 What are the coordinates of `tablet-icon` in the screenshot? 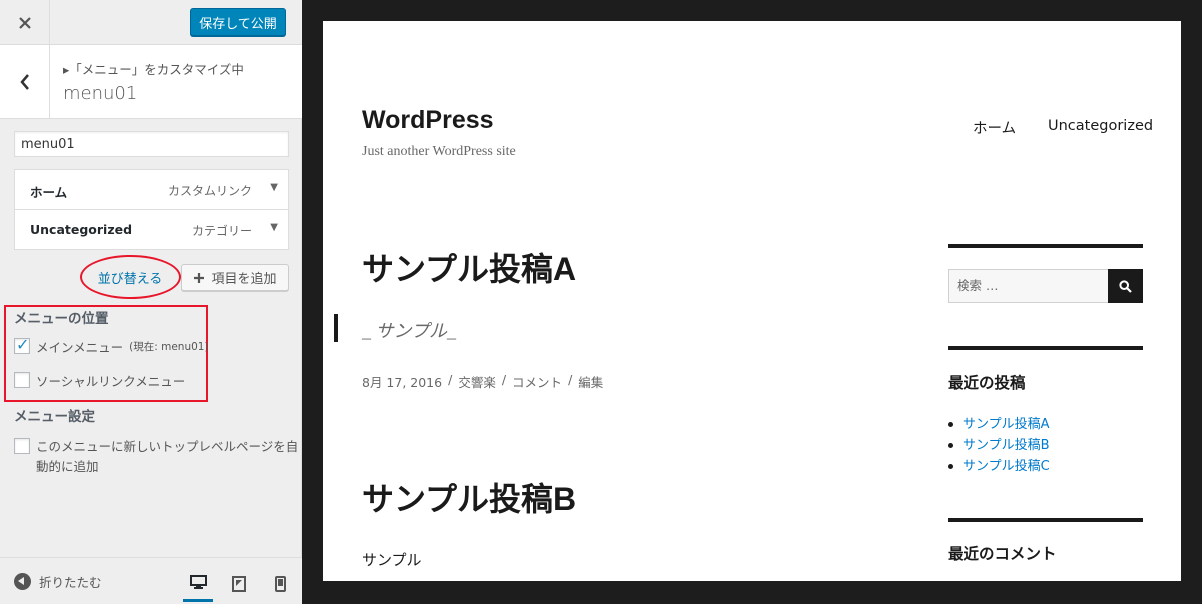 It's located at (239, 584).